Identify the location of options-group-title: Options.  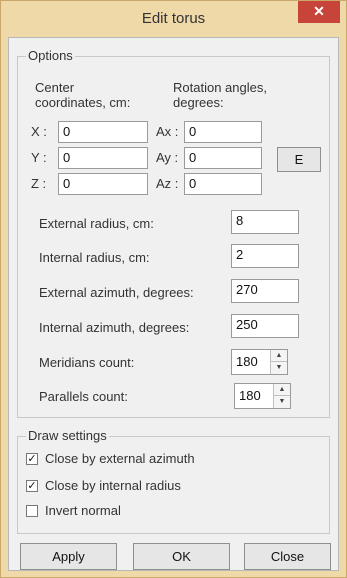
(50, 55).